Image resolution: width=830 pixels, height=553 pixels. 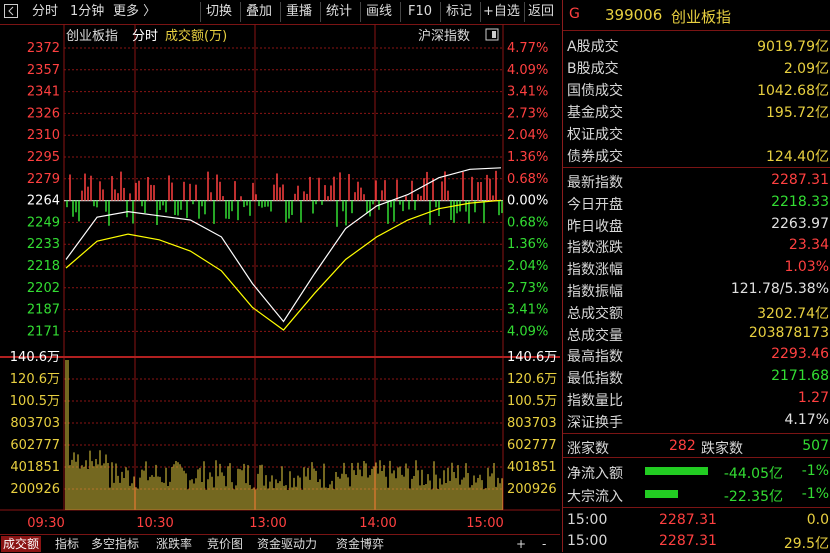 What do you see at coordinates (541, 12) in the screenshot?
I see `toolbar-item-return: 返回` at bounding box center [541, 12].